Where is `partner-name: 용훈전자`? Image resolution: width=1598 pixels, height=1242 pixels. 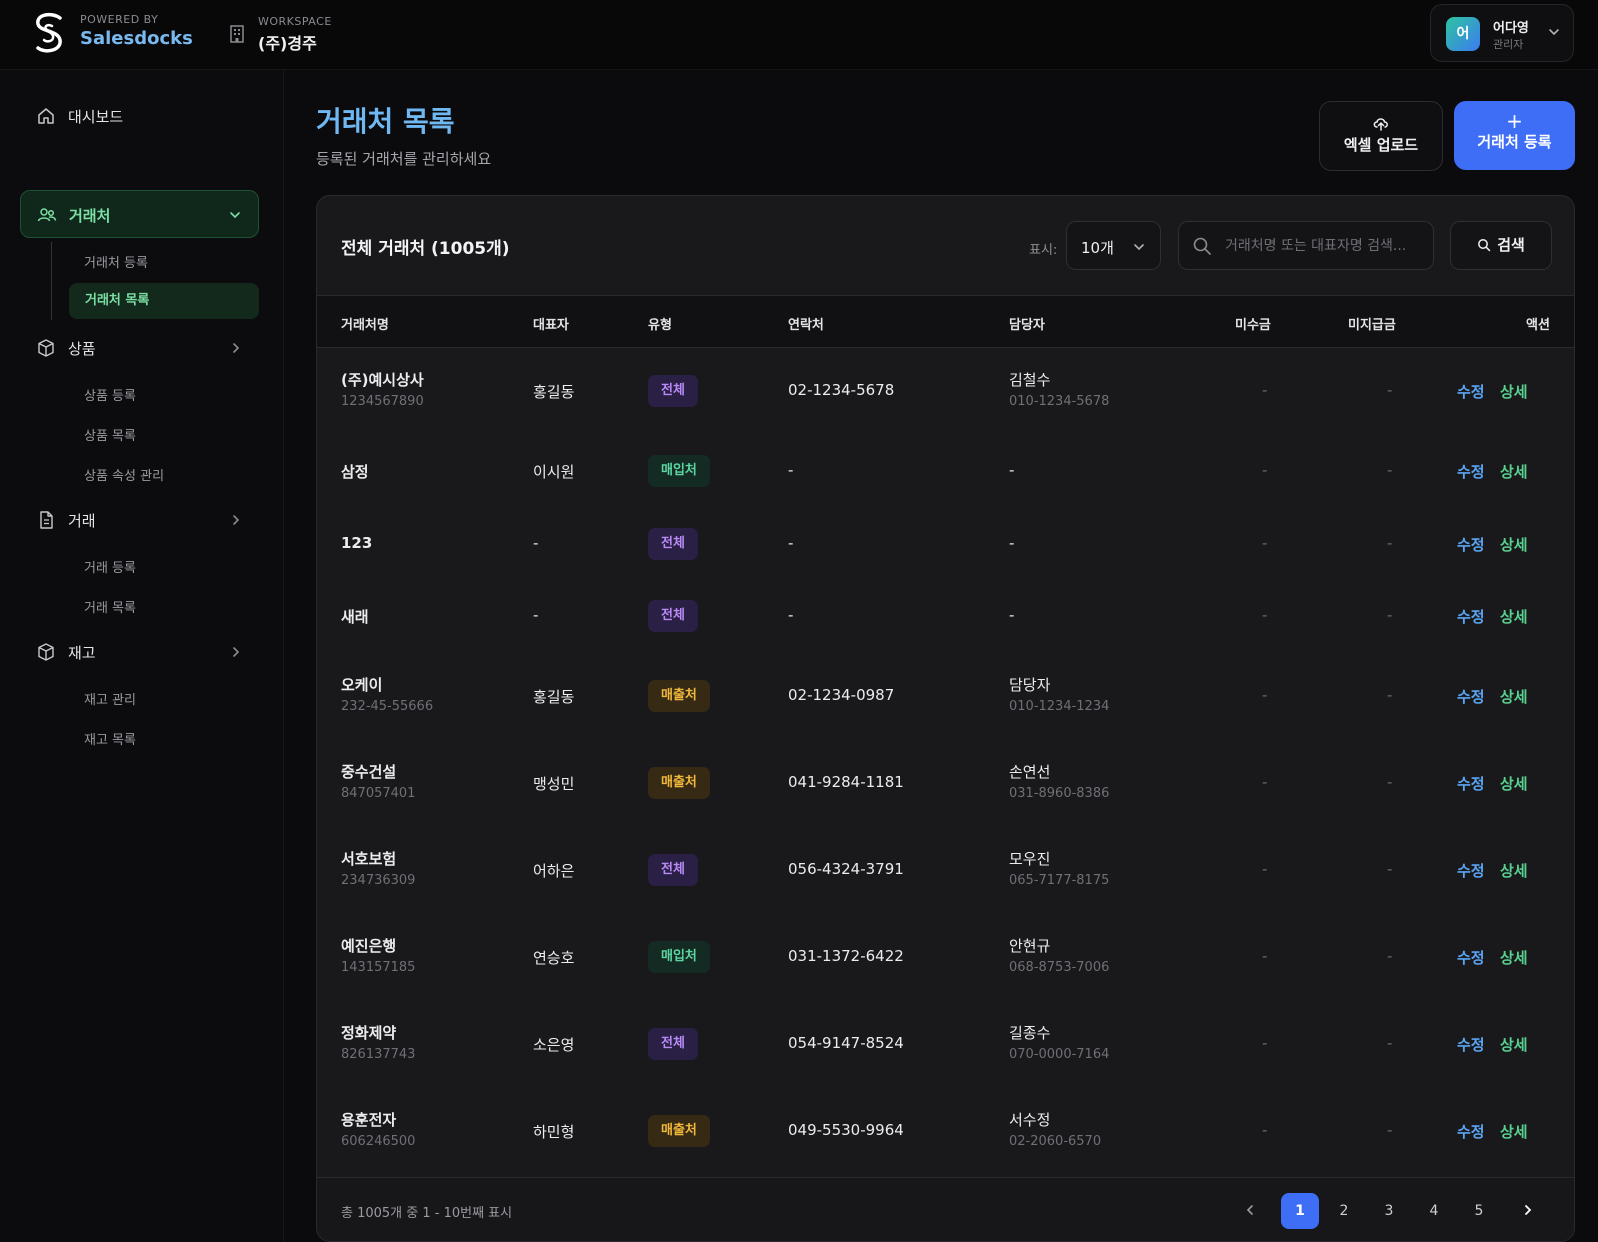
partner-name: 용훈전자 is located at coordinates (369, 1120).